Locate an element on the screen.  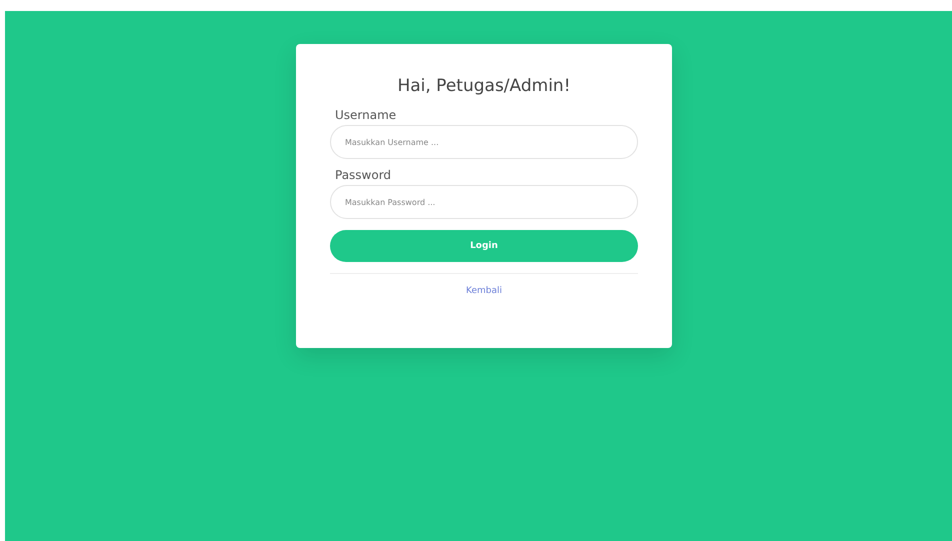
login-title: Hai, Petugas/Admin! is located at coordinates (484, 86).